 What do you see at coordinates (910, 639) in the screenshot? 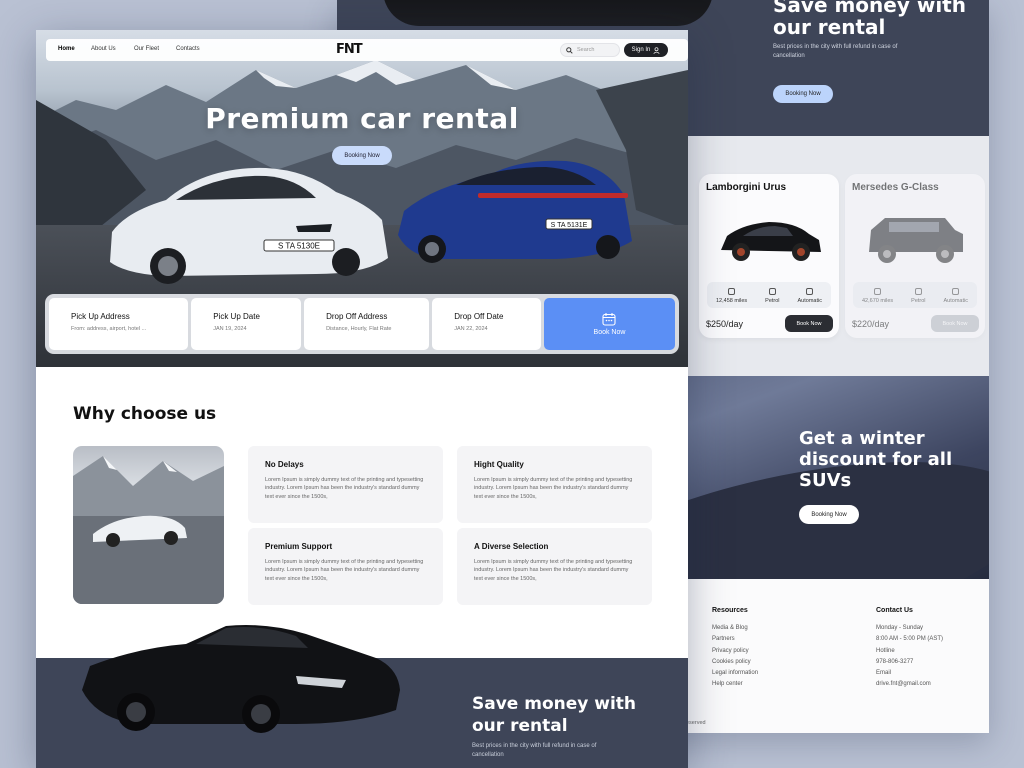
I see `contact-hours: 8:00 AM - 5:00 PM (AST)` at bounding box center [910, 639].